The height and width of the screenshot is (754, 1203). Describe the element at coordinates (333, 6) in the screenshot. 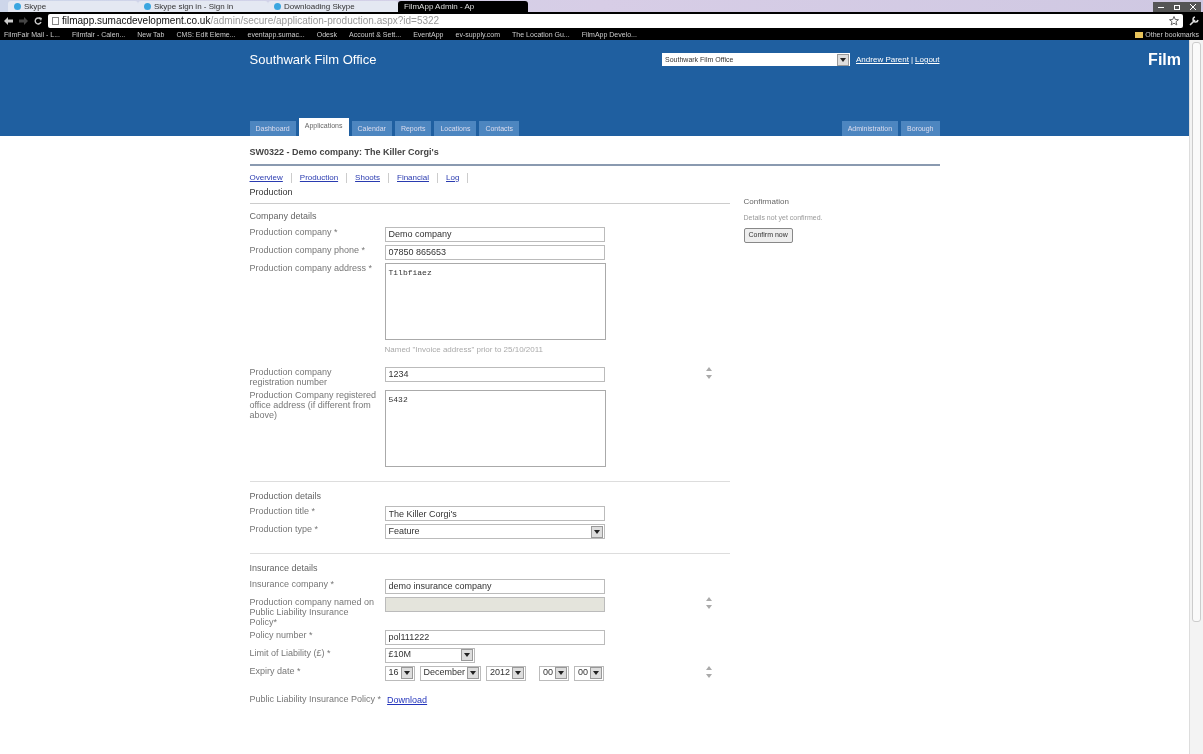

I see `browser-tab: Downloading Skype` at that location.